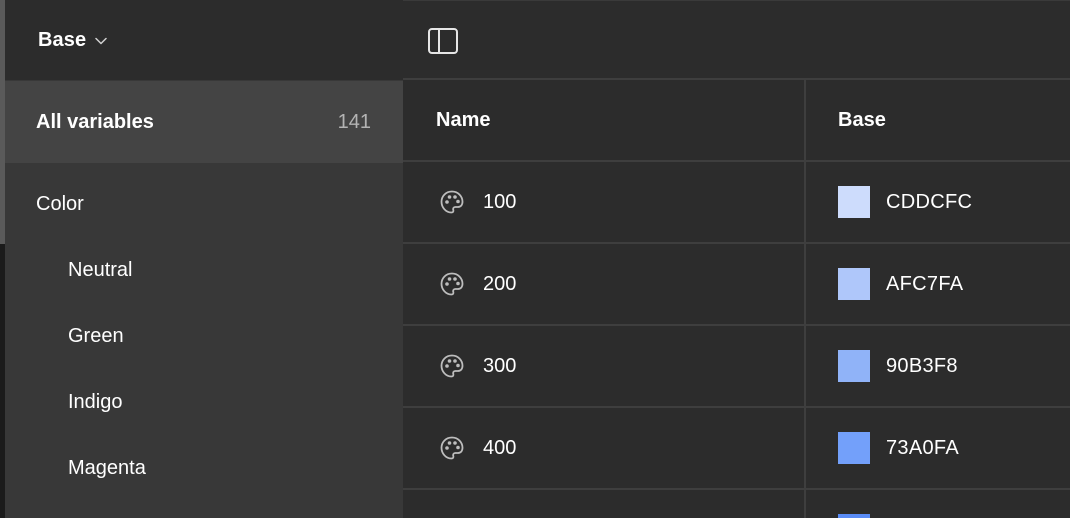 This screenshot has width=1070, height=518. What do you see at coordinates (500, 201) in the screenshot?
I see `variable-name: 100` at bounding box center [500, 201].